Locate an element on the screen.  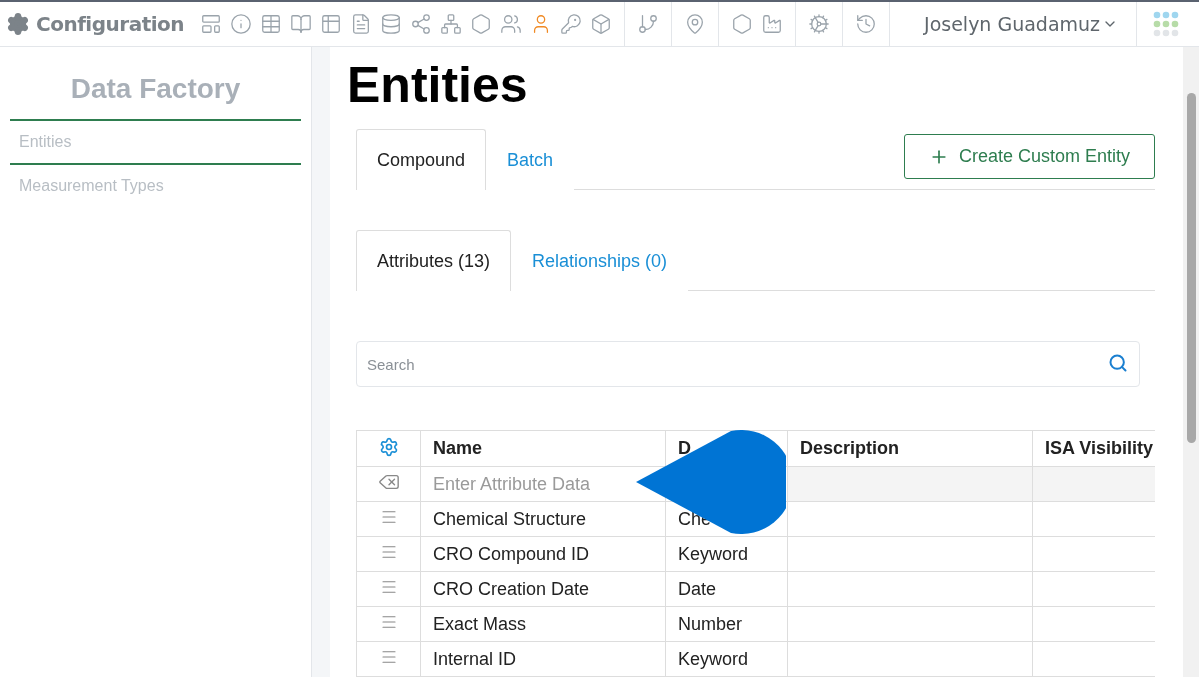
table-cell: Exact Mass is located at coordinates (543, 624).